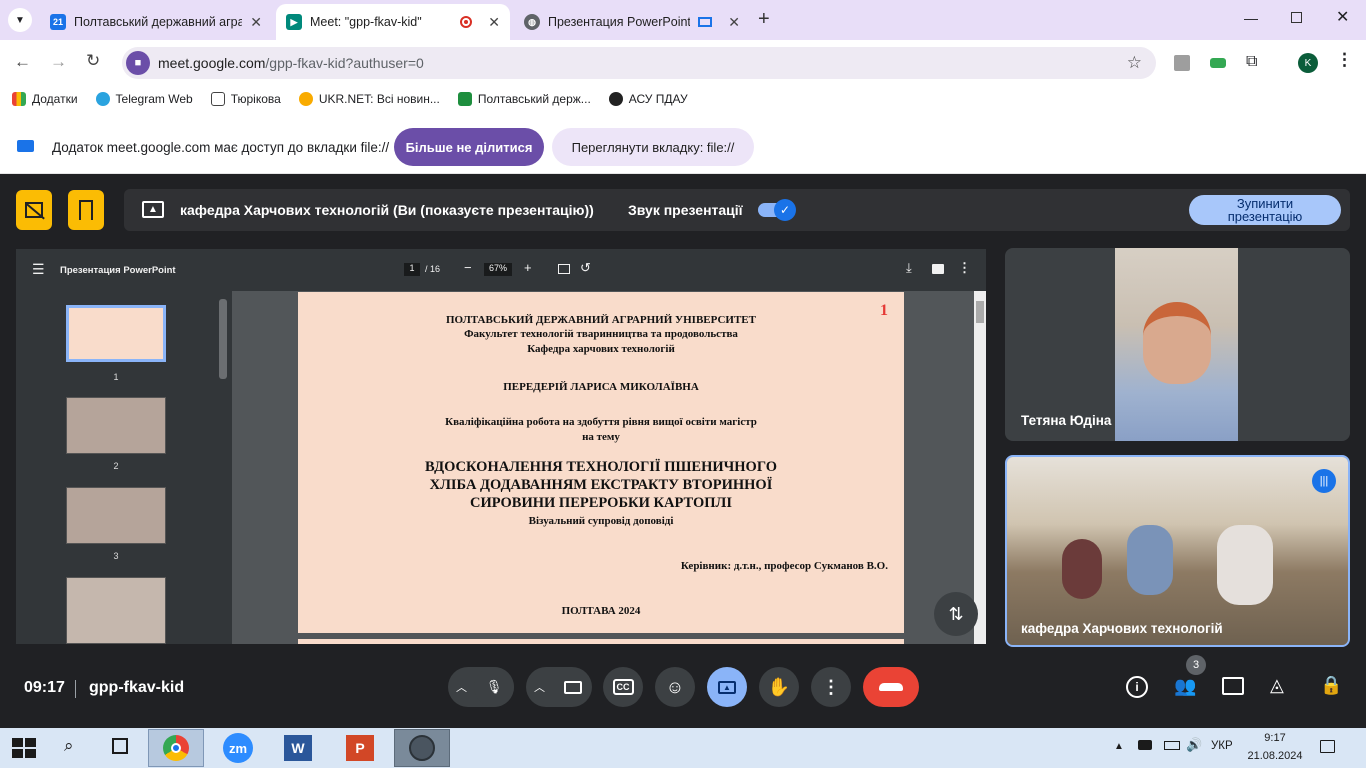 The height and width of the screenshot is (768, 1366). I want to click on clock-date: 21.08.2024, so click(1275, 756).